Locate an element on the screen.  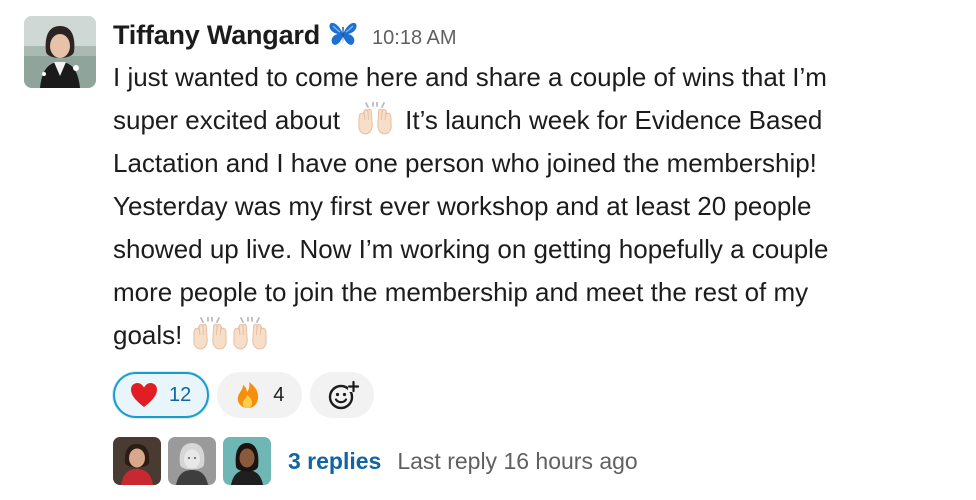
body-line: It’s launch week for Evidence Based is located at coordinates (614, 120).